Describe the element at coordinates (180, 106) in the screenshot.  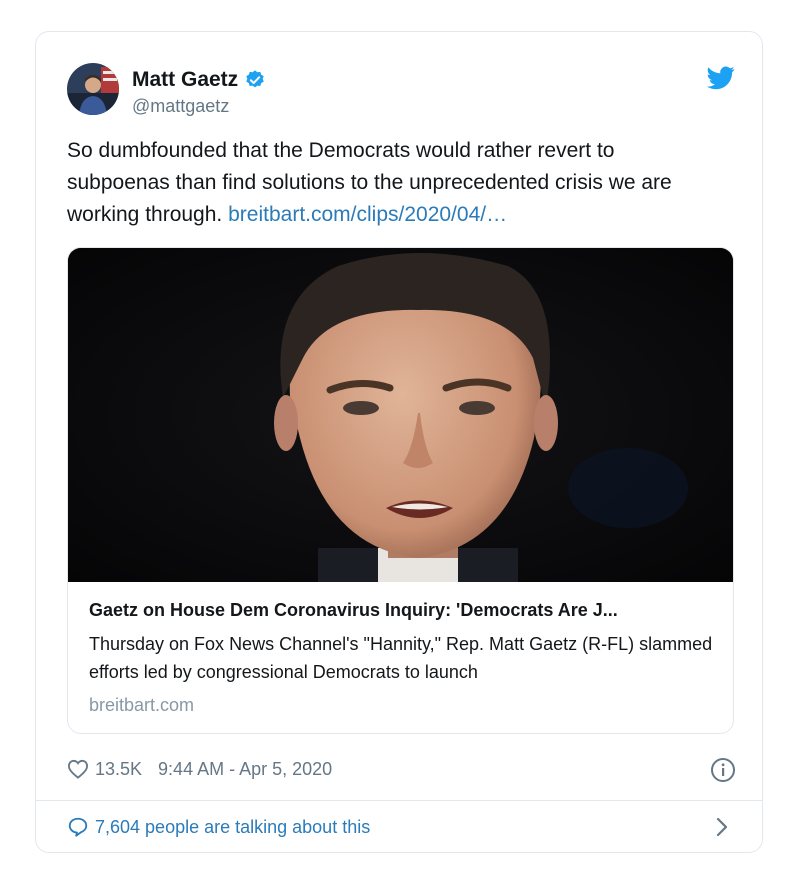
I see `author-handle: @mattgaetz` at that location.